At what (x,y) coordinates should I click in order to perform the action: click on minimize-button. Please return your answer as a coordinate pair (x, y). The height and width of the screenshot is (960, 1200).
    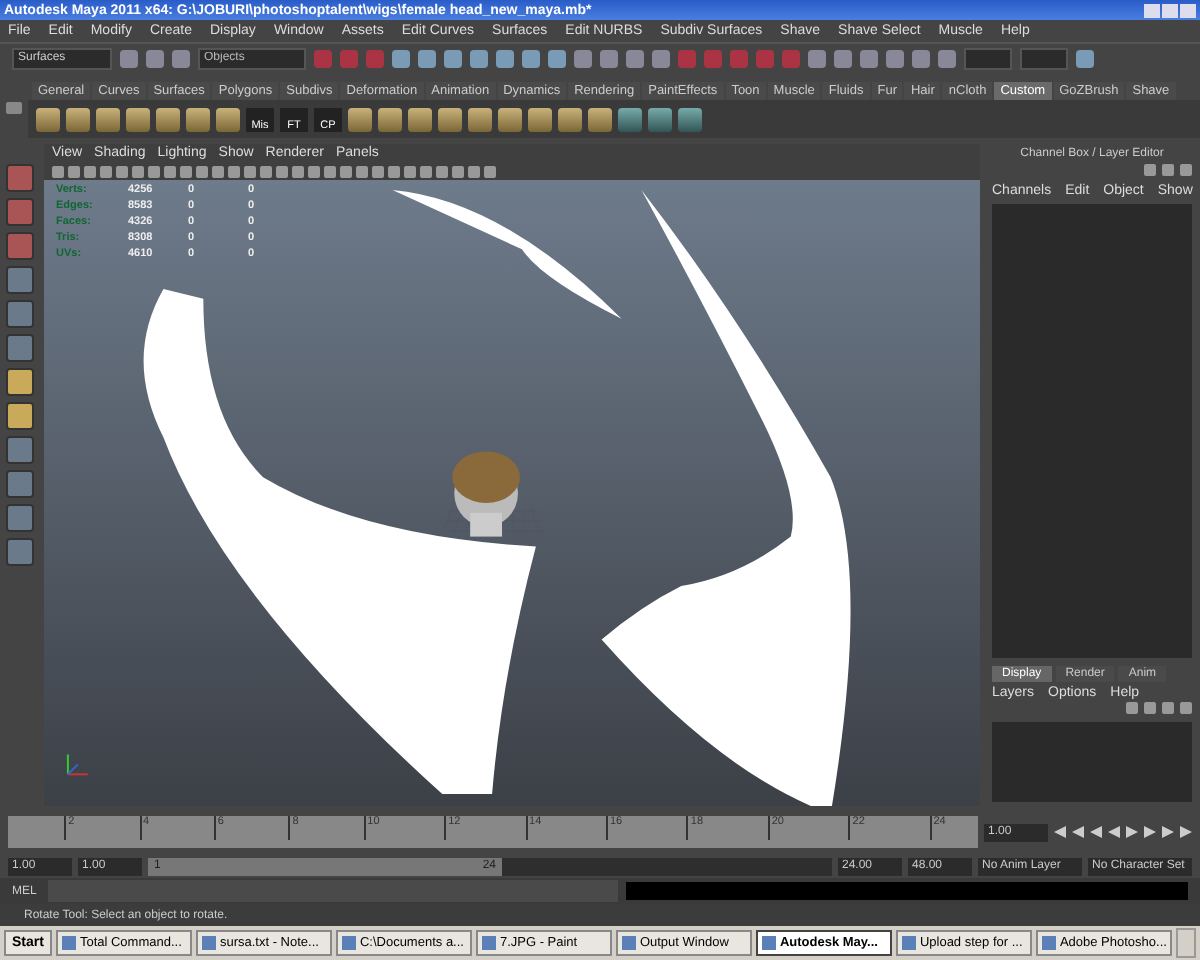
    Looking at the image, I should click on (1152, 10).